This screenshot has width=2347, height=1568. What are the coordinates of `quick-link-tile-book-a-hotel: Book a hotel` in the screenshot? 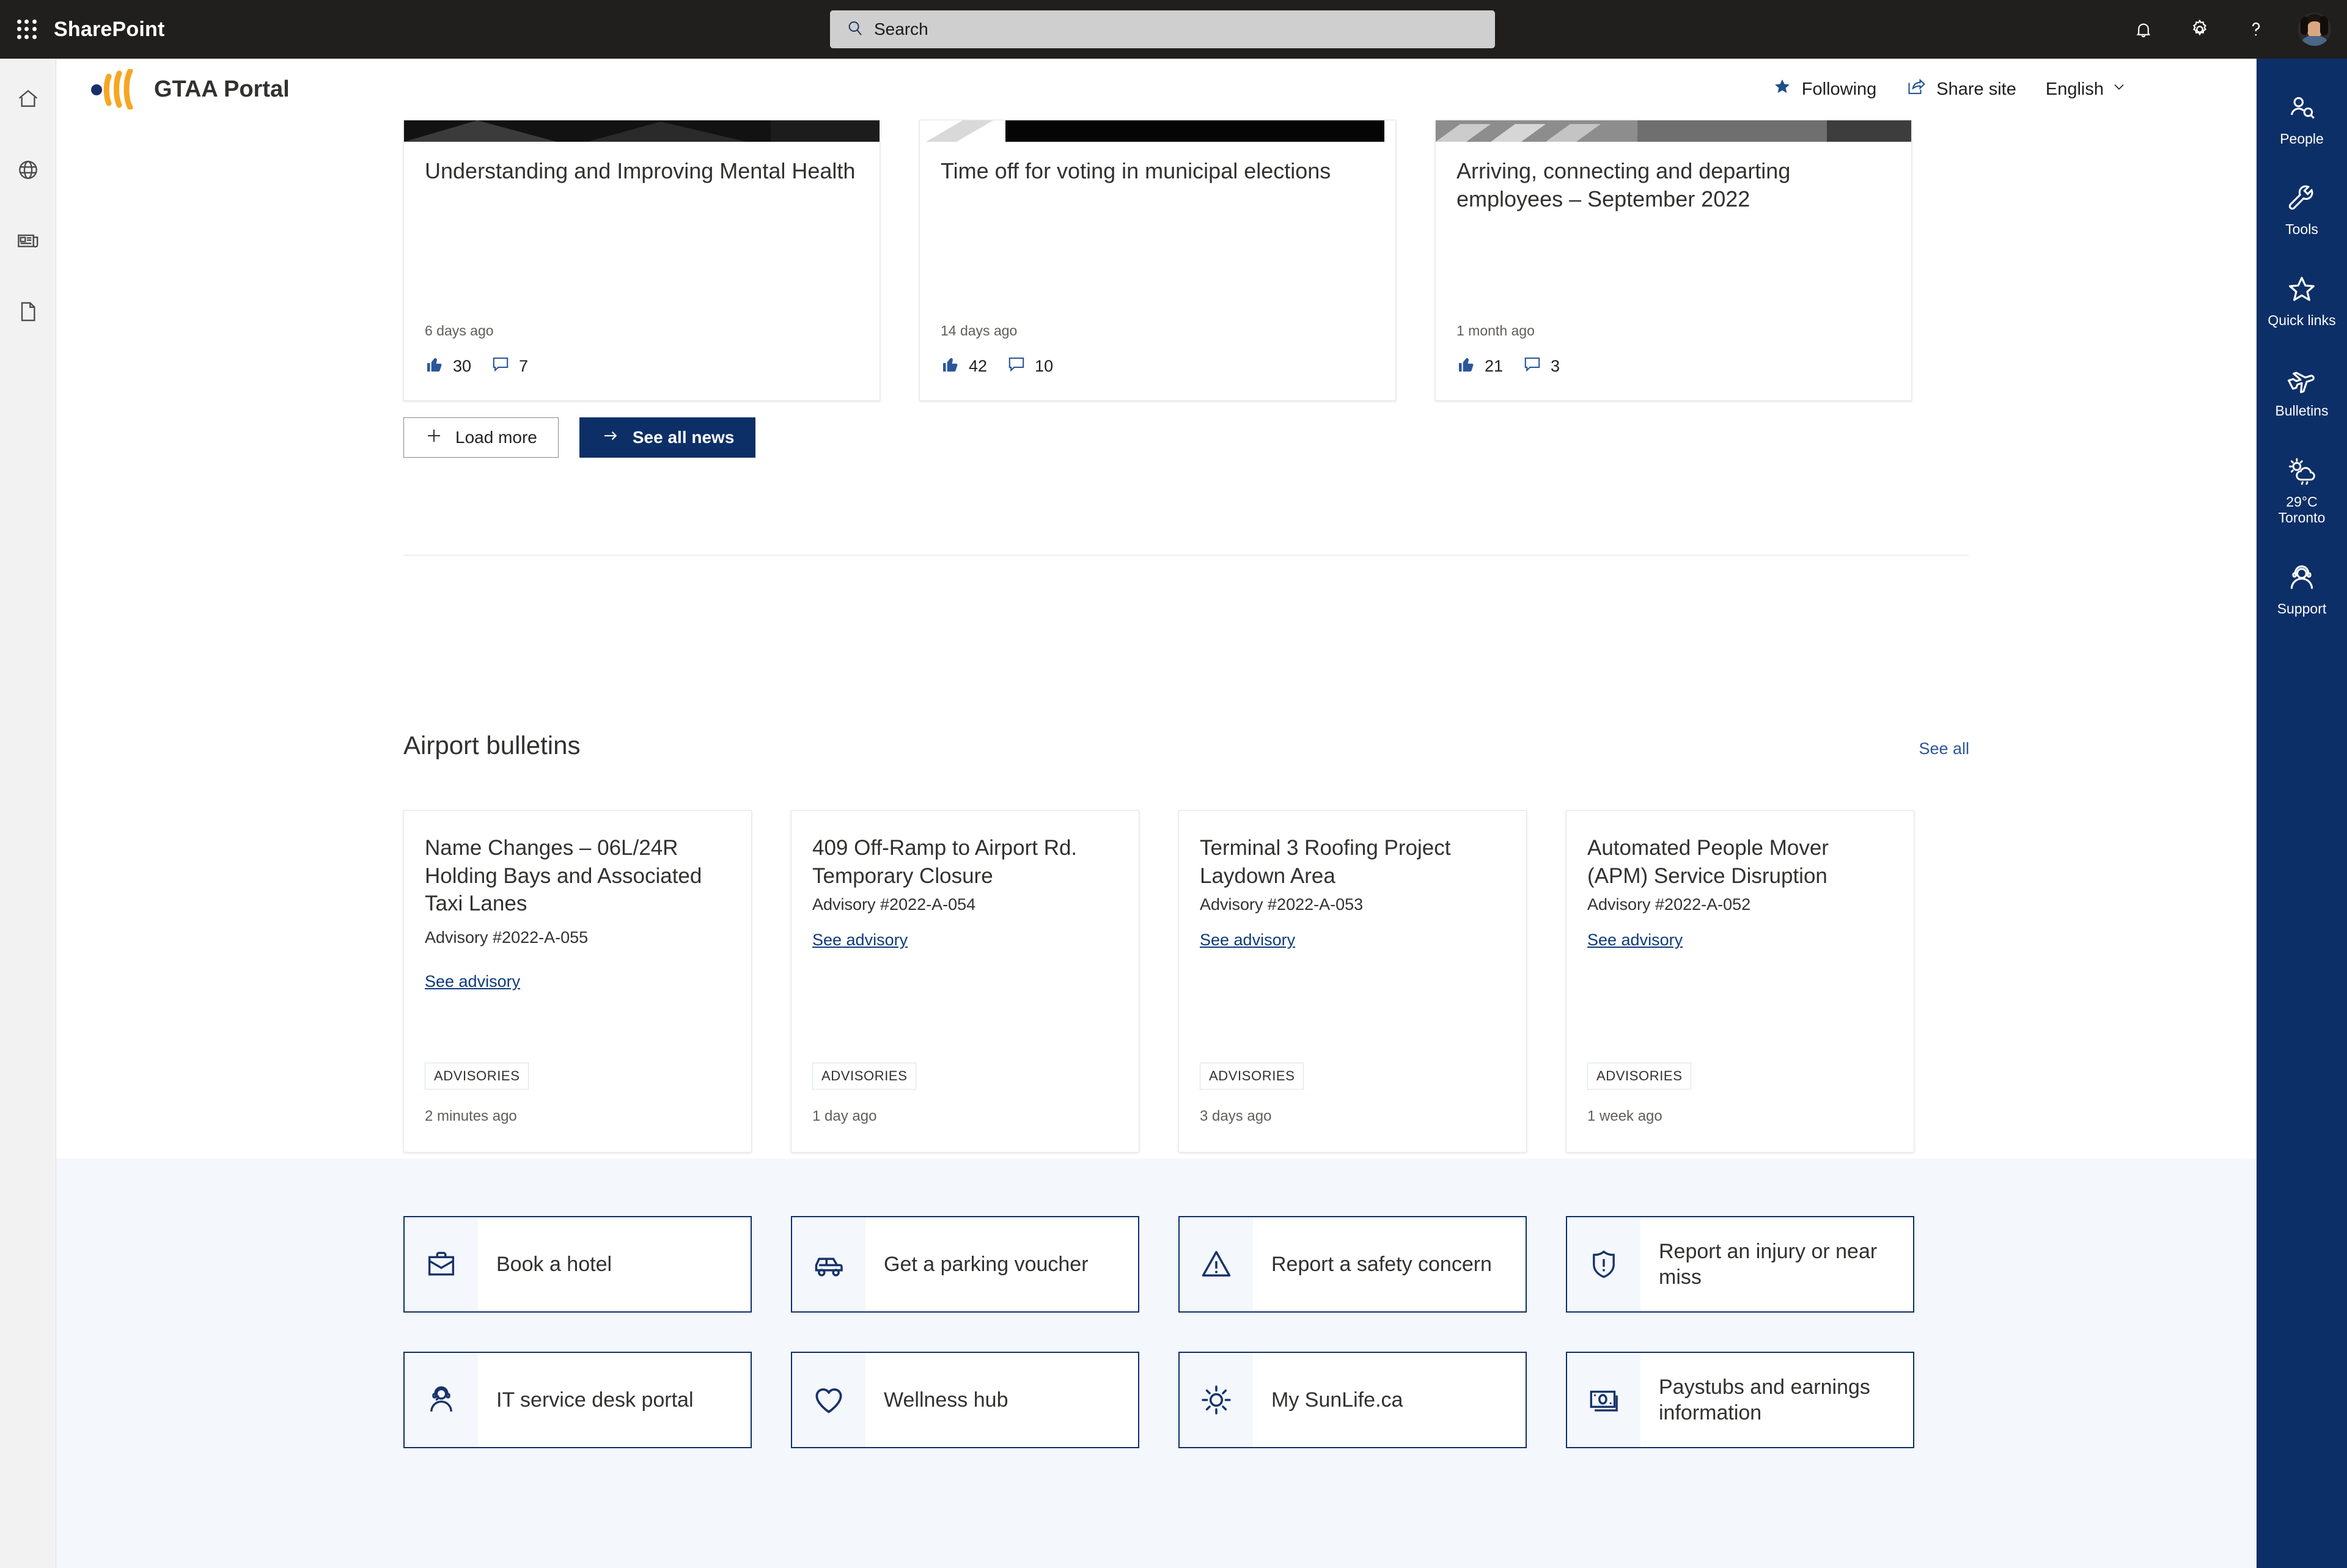 It's located at (577, 1264).